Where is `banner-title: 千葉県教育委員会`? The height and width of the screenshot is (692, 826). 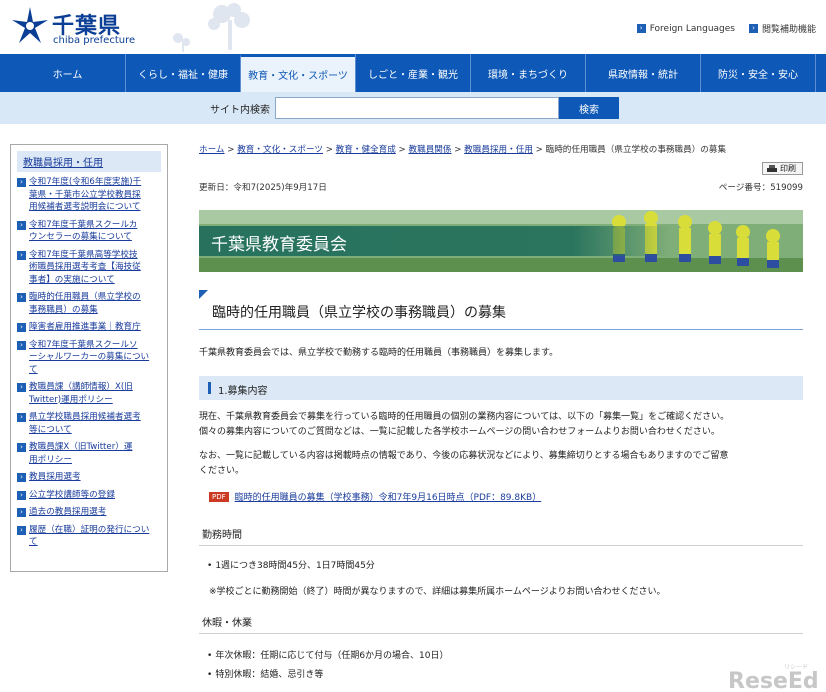
banner-title: 千葉県教育委員会 is located at coordinates (279, 245).